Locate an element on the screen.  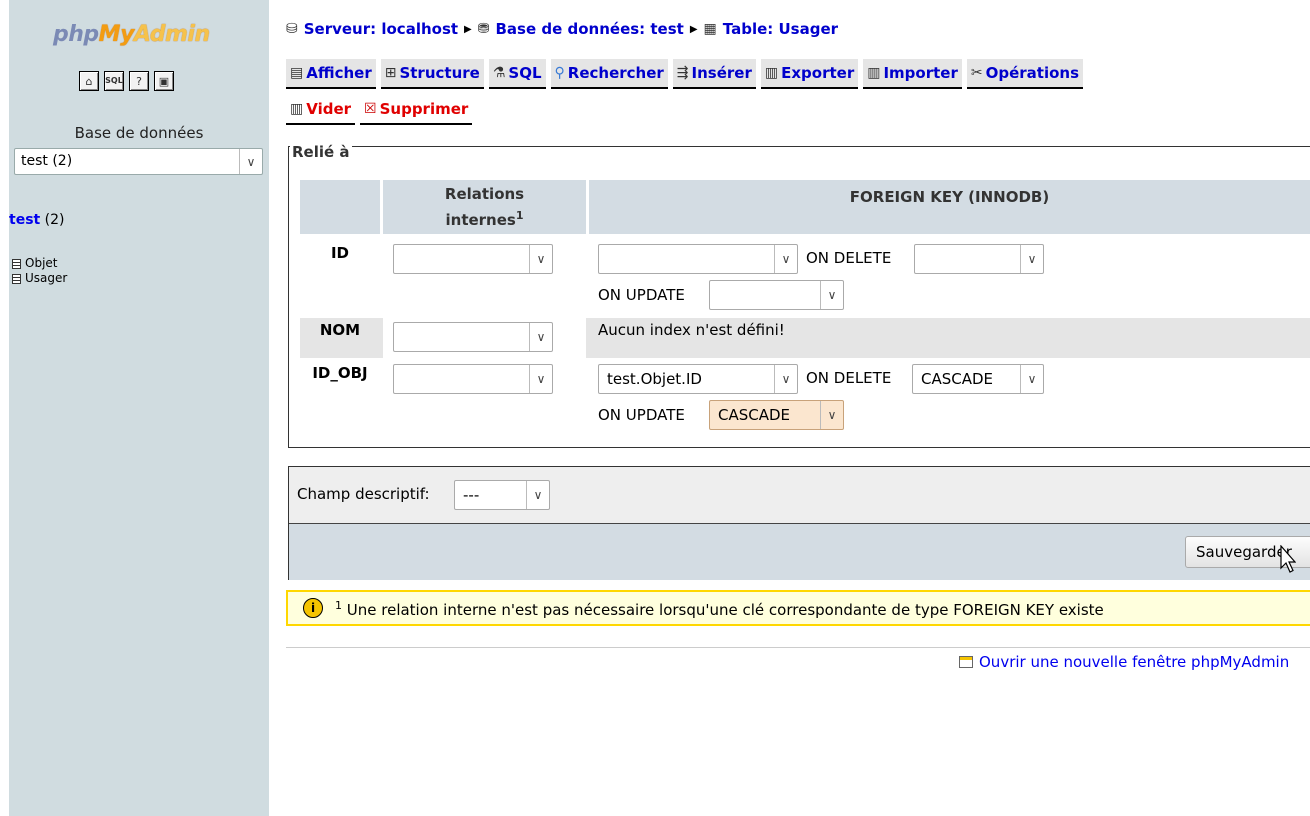
breadcrumb-table: Table: Usager is located at coordinates (780, 29).